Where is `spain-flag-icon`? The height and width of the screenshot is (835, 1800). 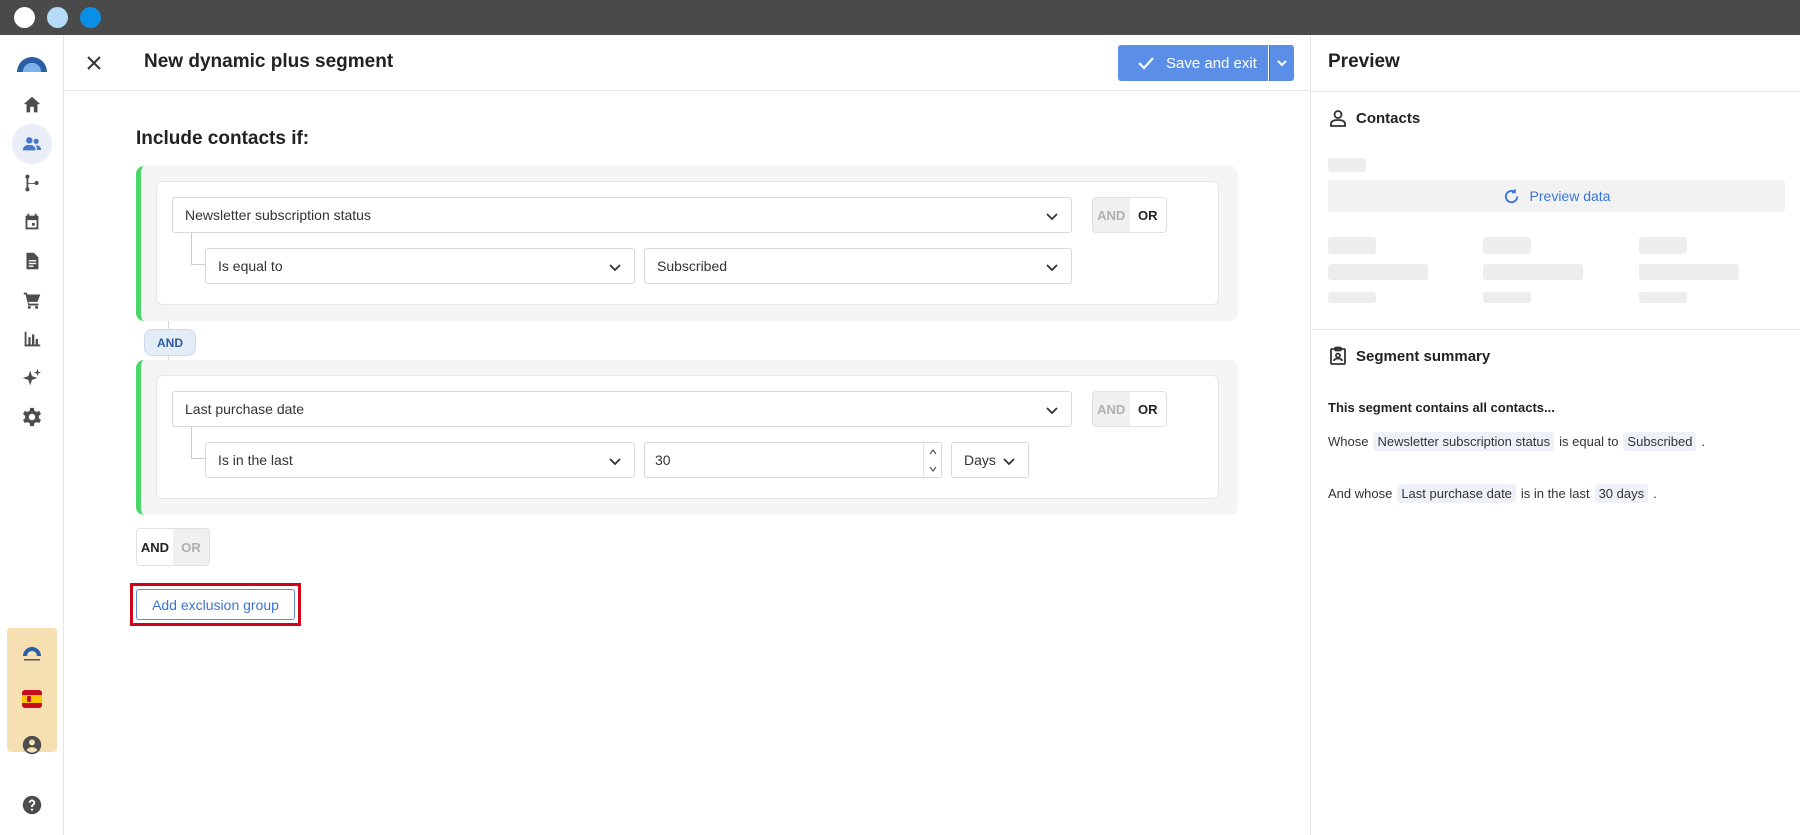 spain-flag-icon is located at coordinates (32, 699).